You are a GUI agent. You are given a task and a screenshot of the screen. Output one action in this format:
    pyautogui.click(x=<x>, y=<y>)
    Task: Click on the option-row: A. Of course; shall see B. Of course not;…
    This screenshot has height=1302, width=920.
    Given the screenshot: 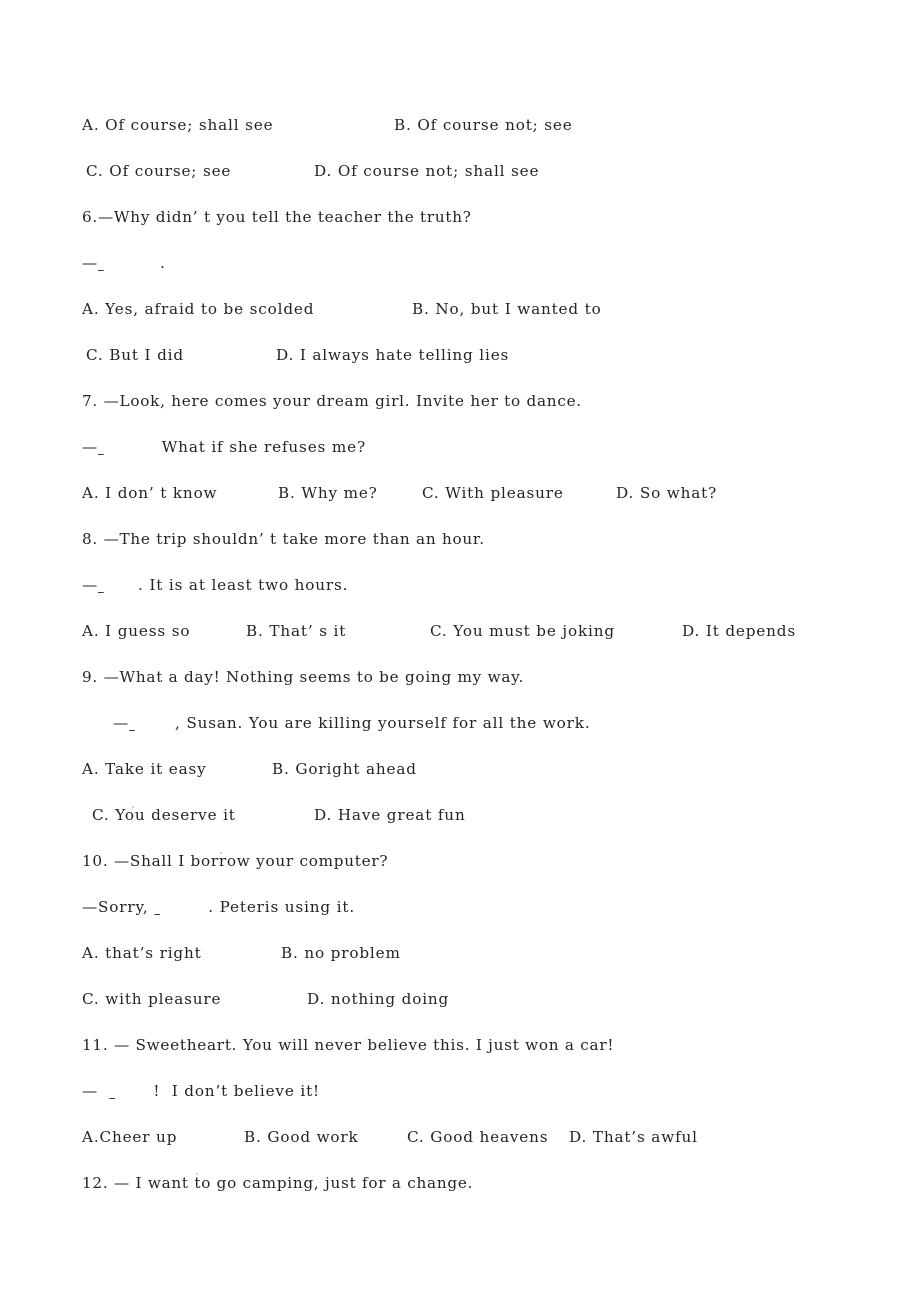 What is the action you would take?
    pyautogui.click(x=460, y=125)
    